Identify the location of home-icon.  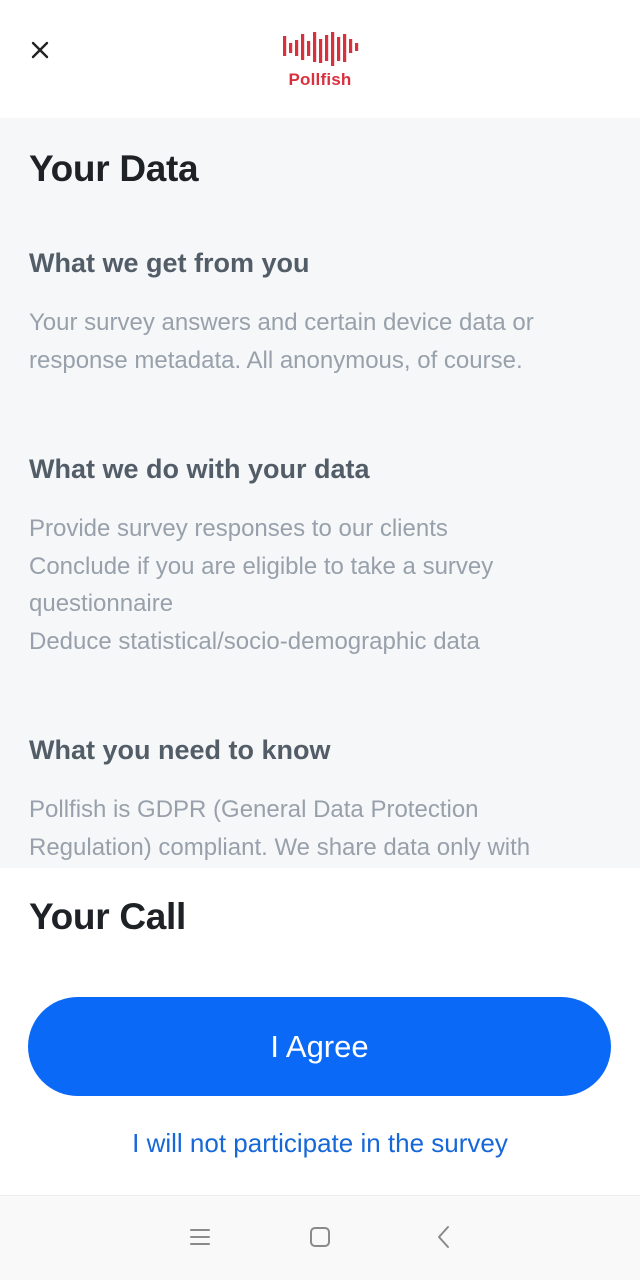
(320, 1237).